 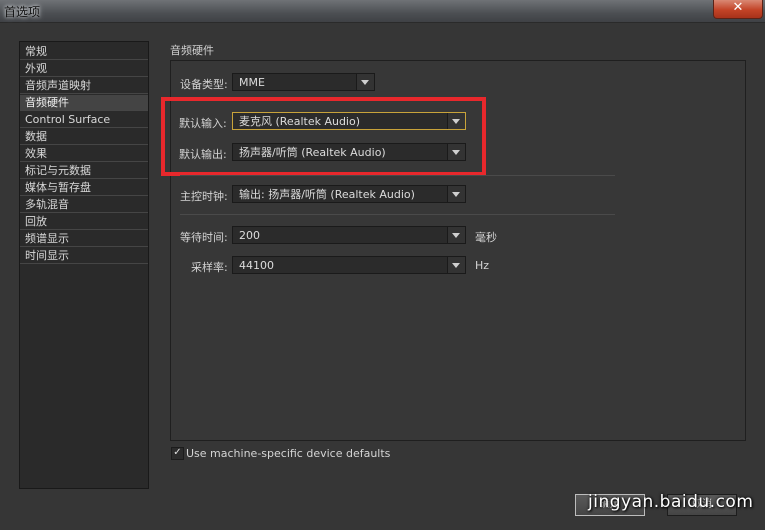 What do you see at coordinates (252, 82) in the screenshot?
I see `device-type-value: MME` at bounding box center [252, 82].